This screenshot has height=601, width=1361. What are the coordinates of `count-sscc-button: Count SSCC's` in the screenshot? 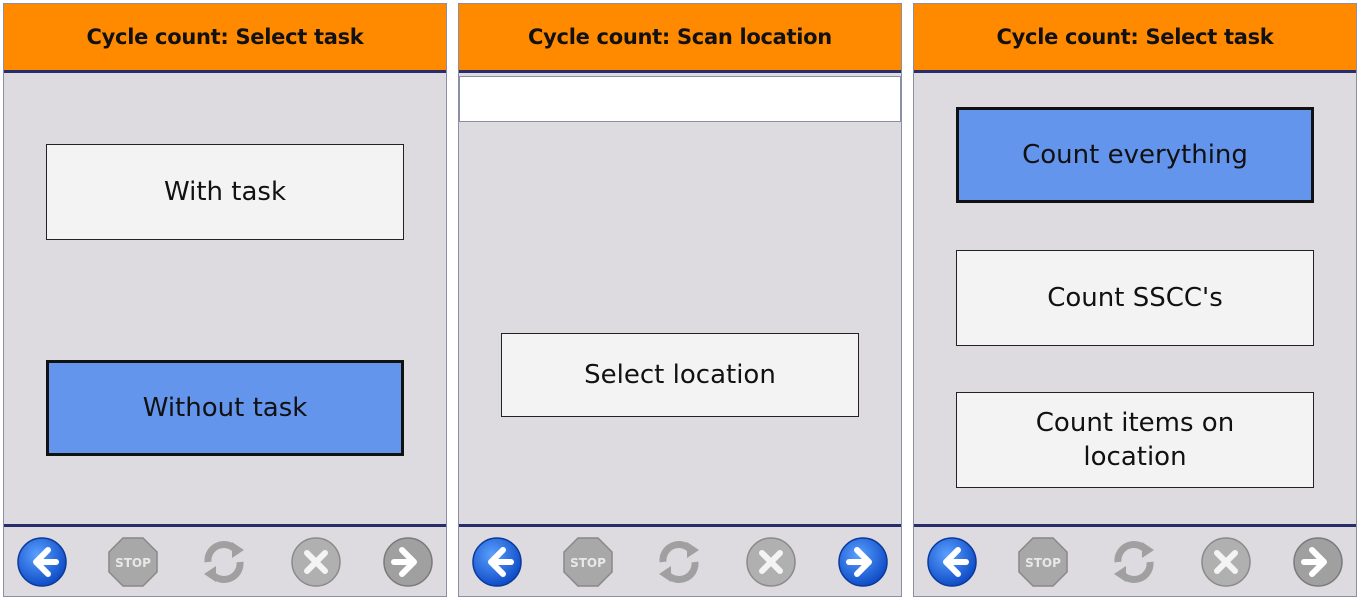 It's located at (1135, 298).